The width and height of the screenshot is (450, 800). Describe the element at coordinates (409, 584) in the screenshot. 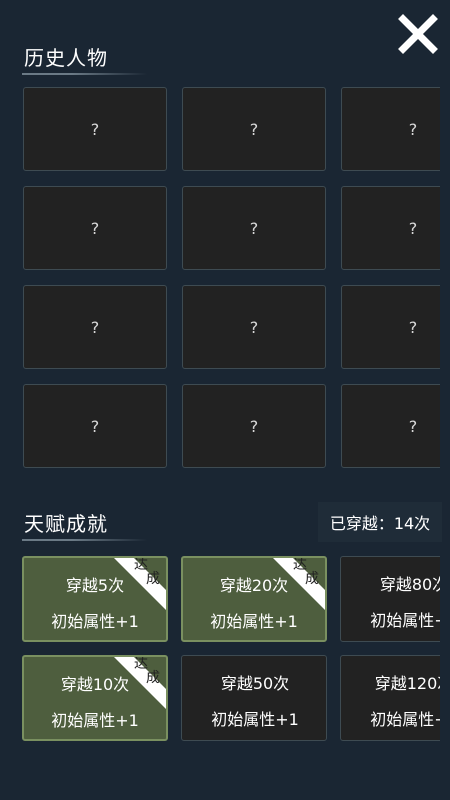

I see `achievement-name: 穿越80次` at that location.